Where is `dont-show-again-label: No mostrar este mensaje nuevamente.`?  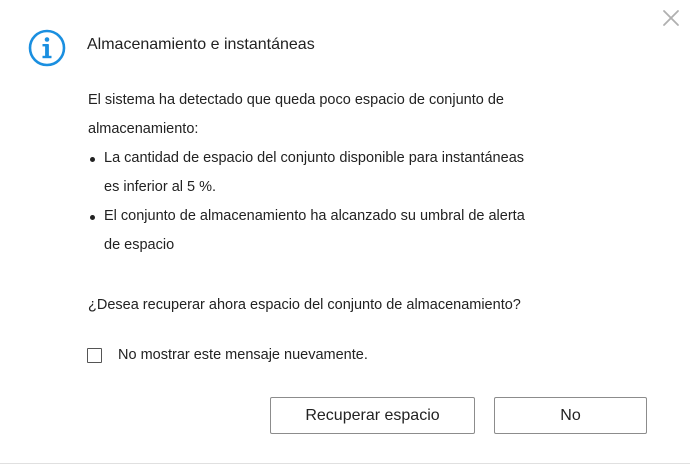 dont-show-again-label: No mostrar este mensaje nuevamente. is located at coordinates (243, 355).